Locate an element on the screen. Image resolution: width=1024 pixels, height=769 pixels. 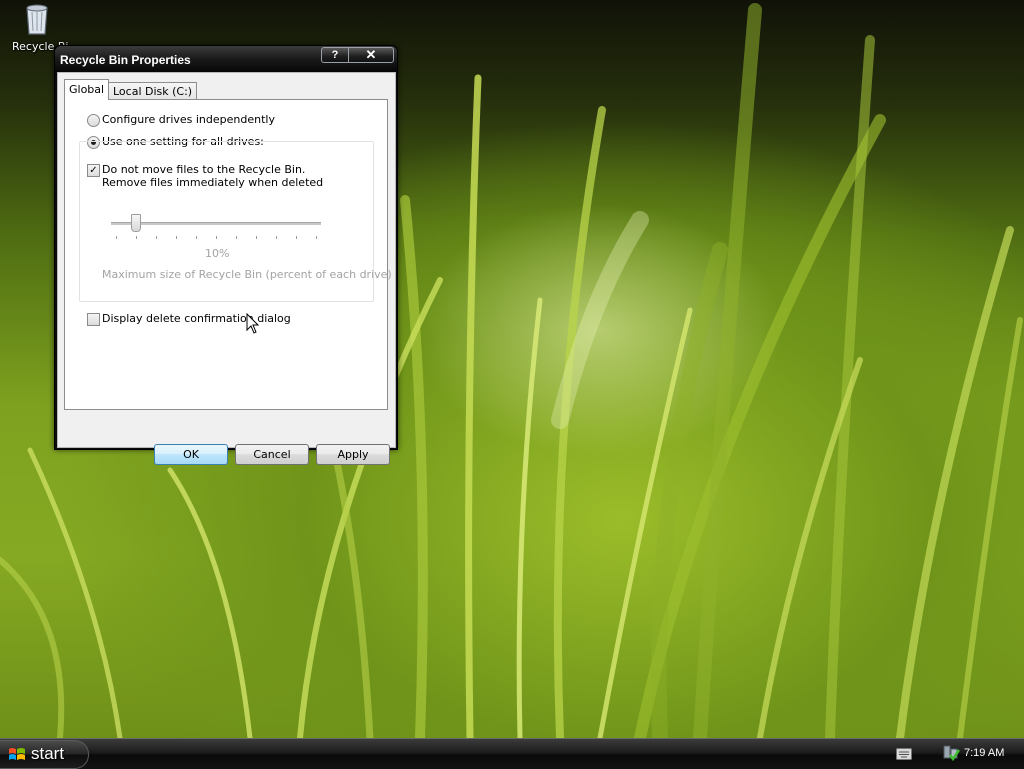
dialog-title: Recycle Bin Properties is located at coordinates (125, 60).